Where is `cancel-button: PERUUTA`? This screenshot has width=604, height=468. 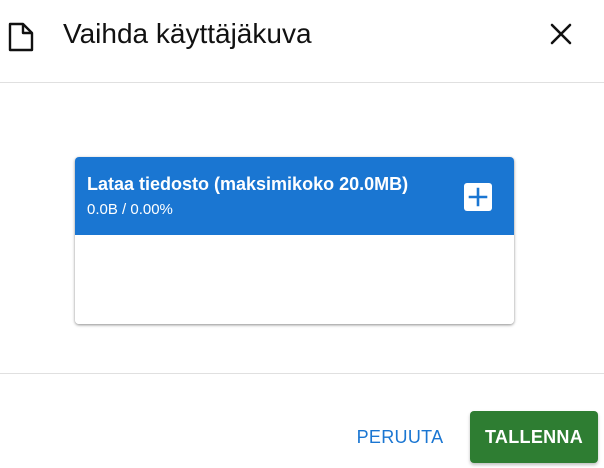 cancel-button: PERUUTA is located at coordinates (400, 437).